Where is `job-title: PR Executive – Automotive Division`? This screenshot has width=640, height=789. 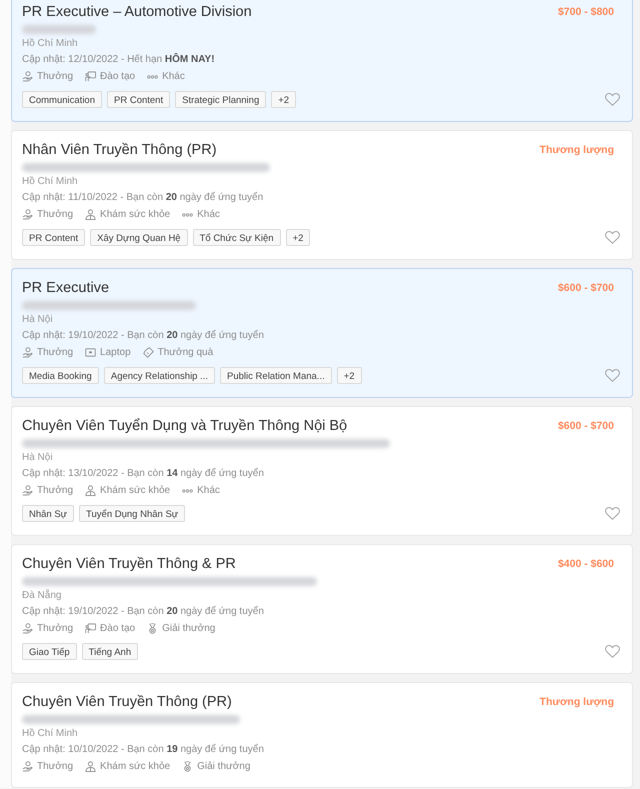 job-title: PR Executive – Automotive Division is located at coordinates (137, 12).